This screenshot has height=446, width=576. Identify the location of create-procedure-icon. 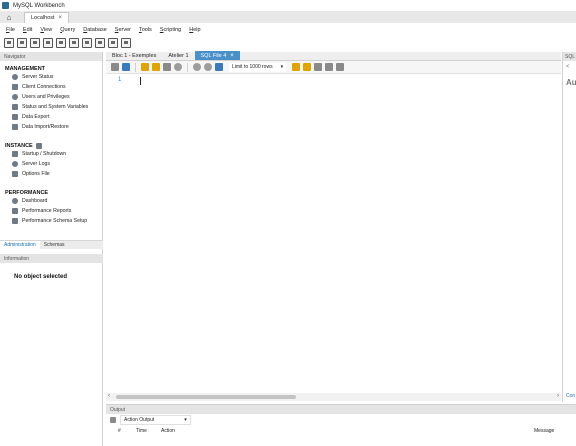
(87, 43).